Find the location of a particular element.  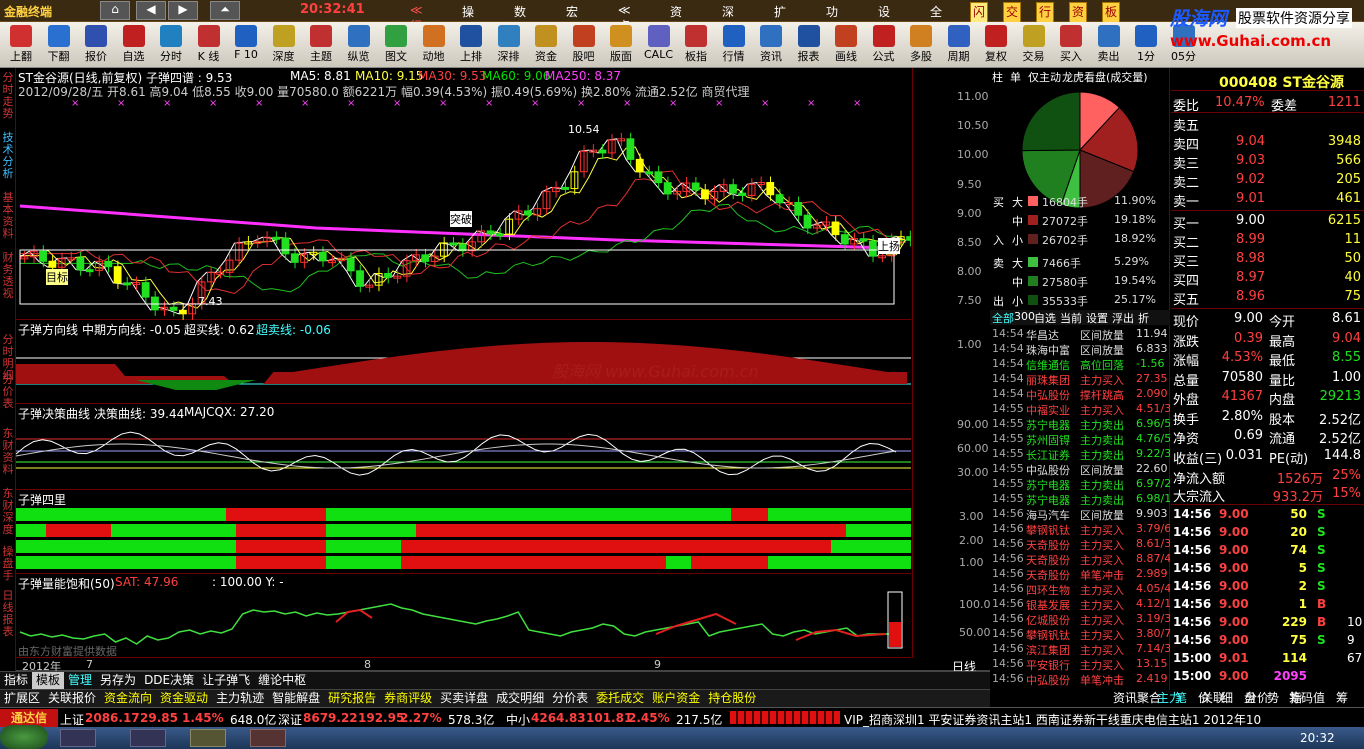

news-tab-6: 折 is located at coordinates (1143, 318).